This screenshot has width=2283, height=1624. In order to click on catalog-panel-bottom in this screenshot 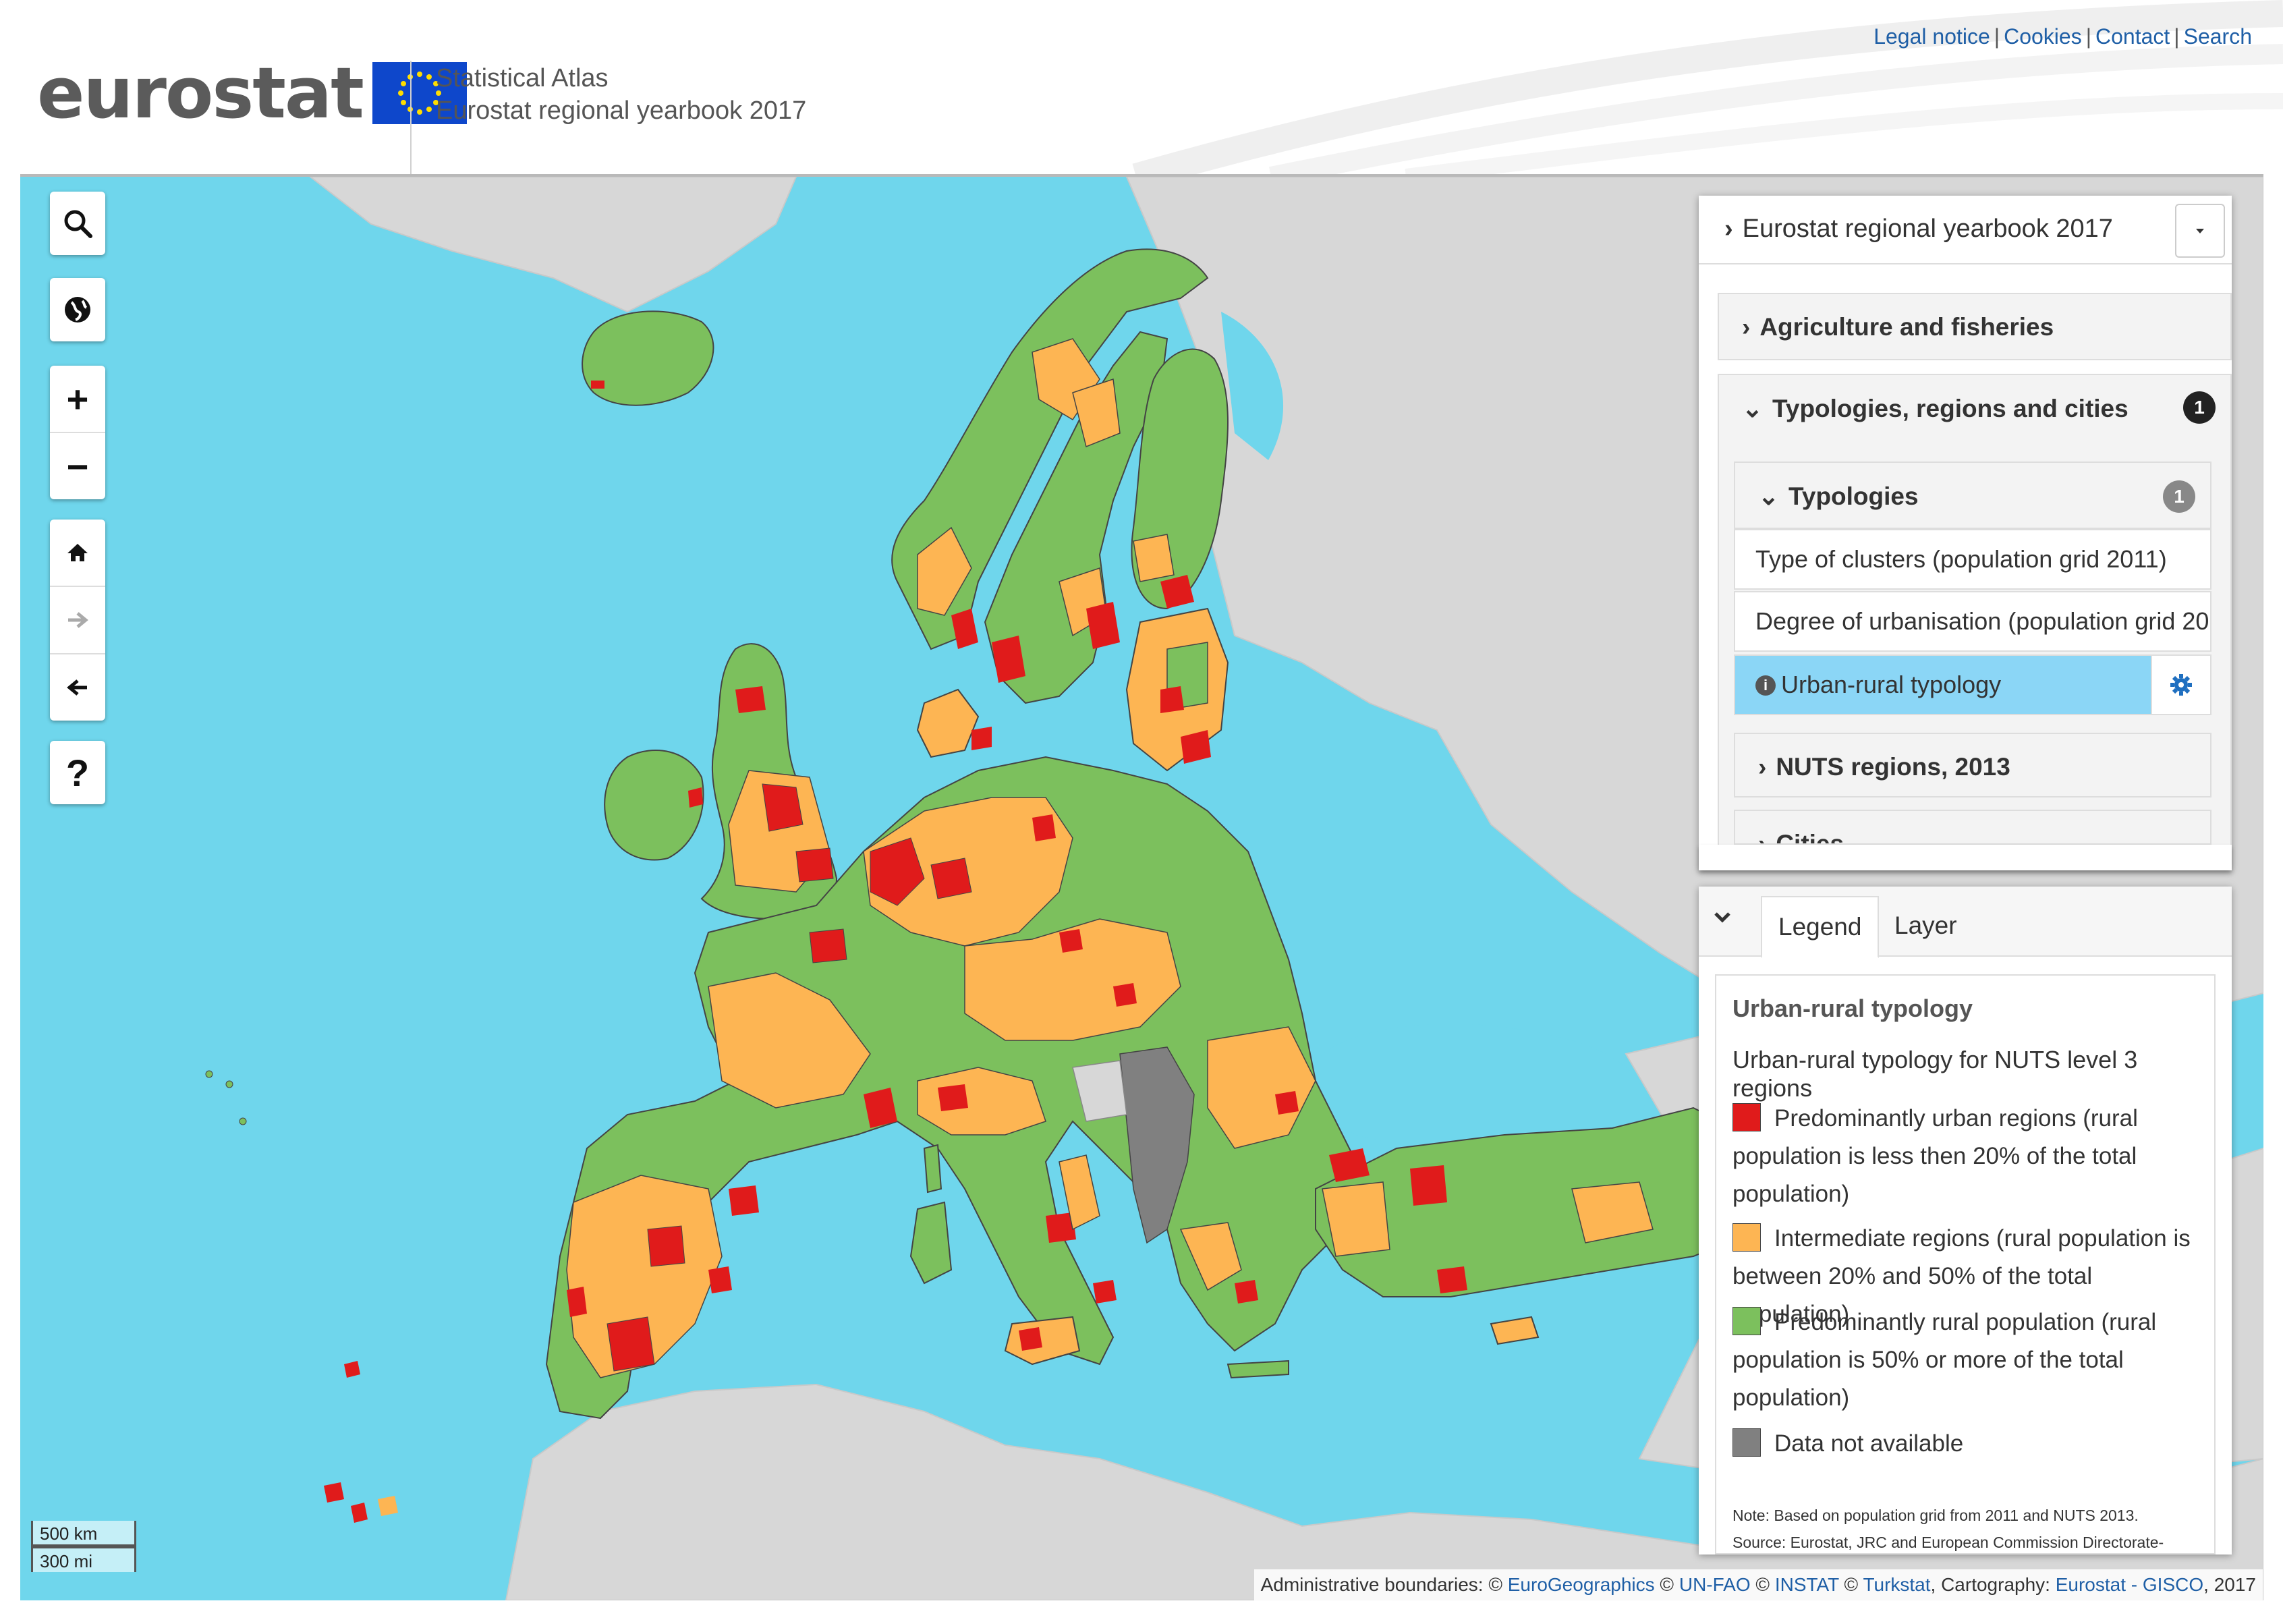, I will do `click(1965, 857)`.